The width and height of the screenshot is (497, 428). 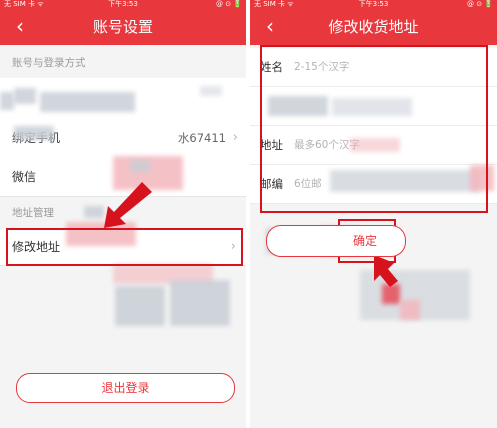 I want to click on chevron-right-icon: ›, so click(x=235, y=137).